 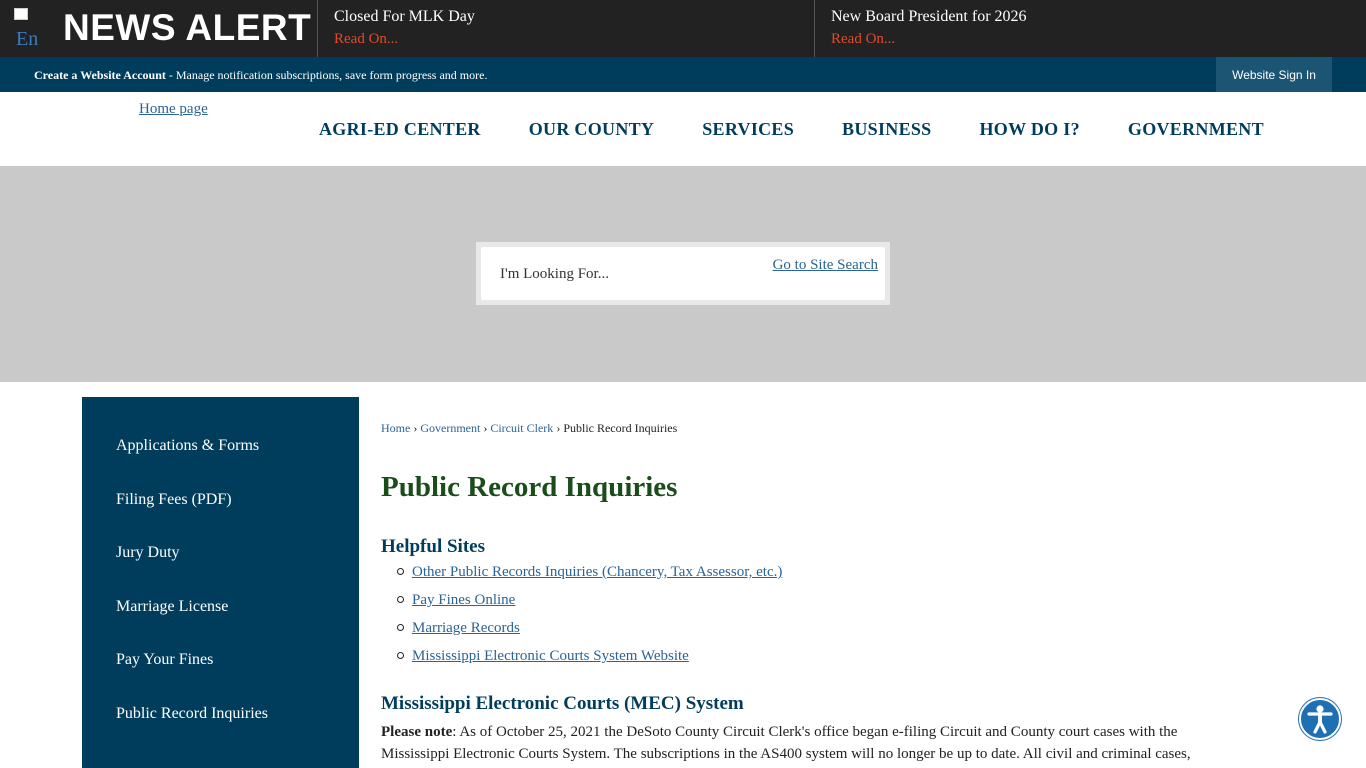 What do you see at coordinates (886, 129) in the screenshot?
I see `nav-business: BUSINESS` at bounding box center [886, 129].